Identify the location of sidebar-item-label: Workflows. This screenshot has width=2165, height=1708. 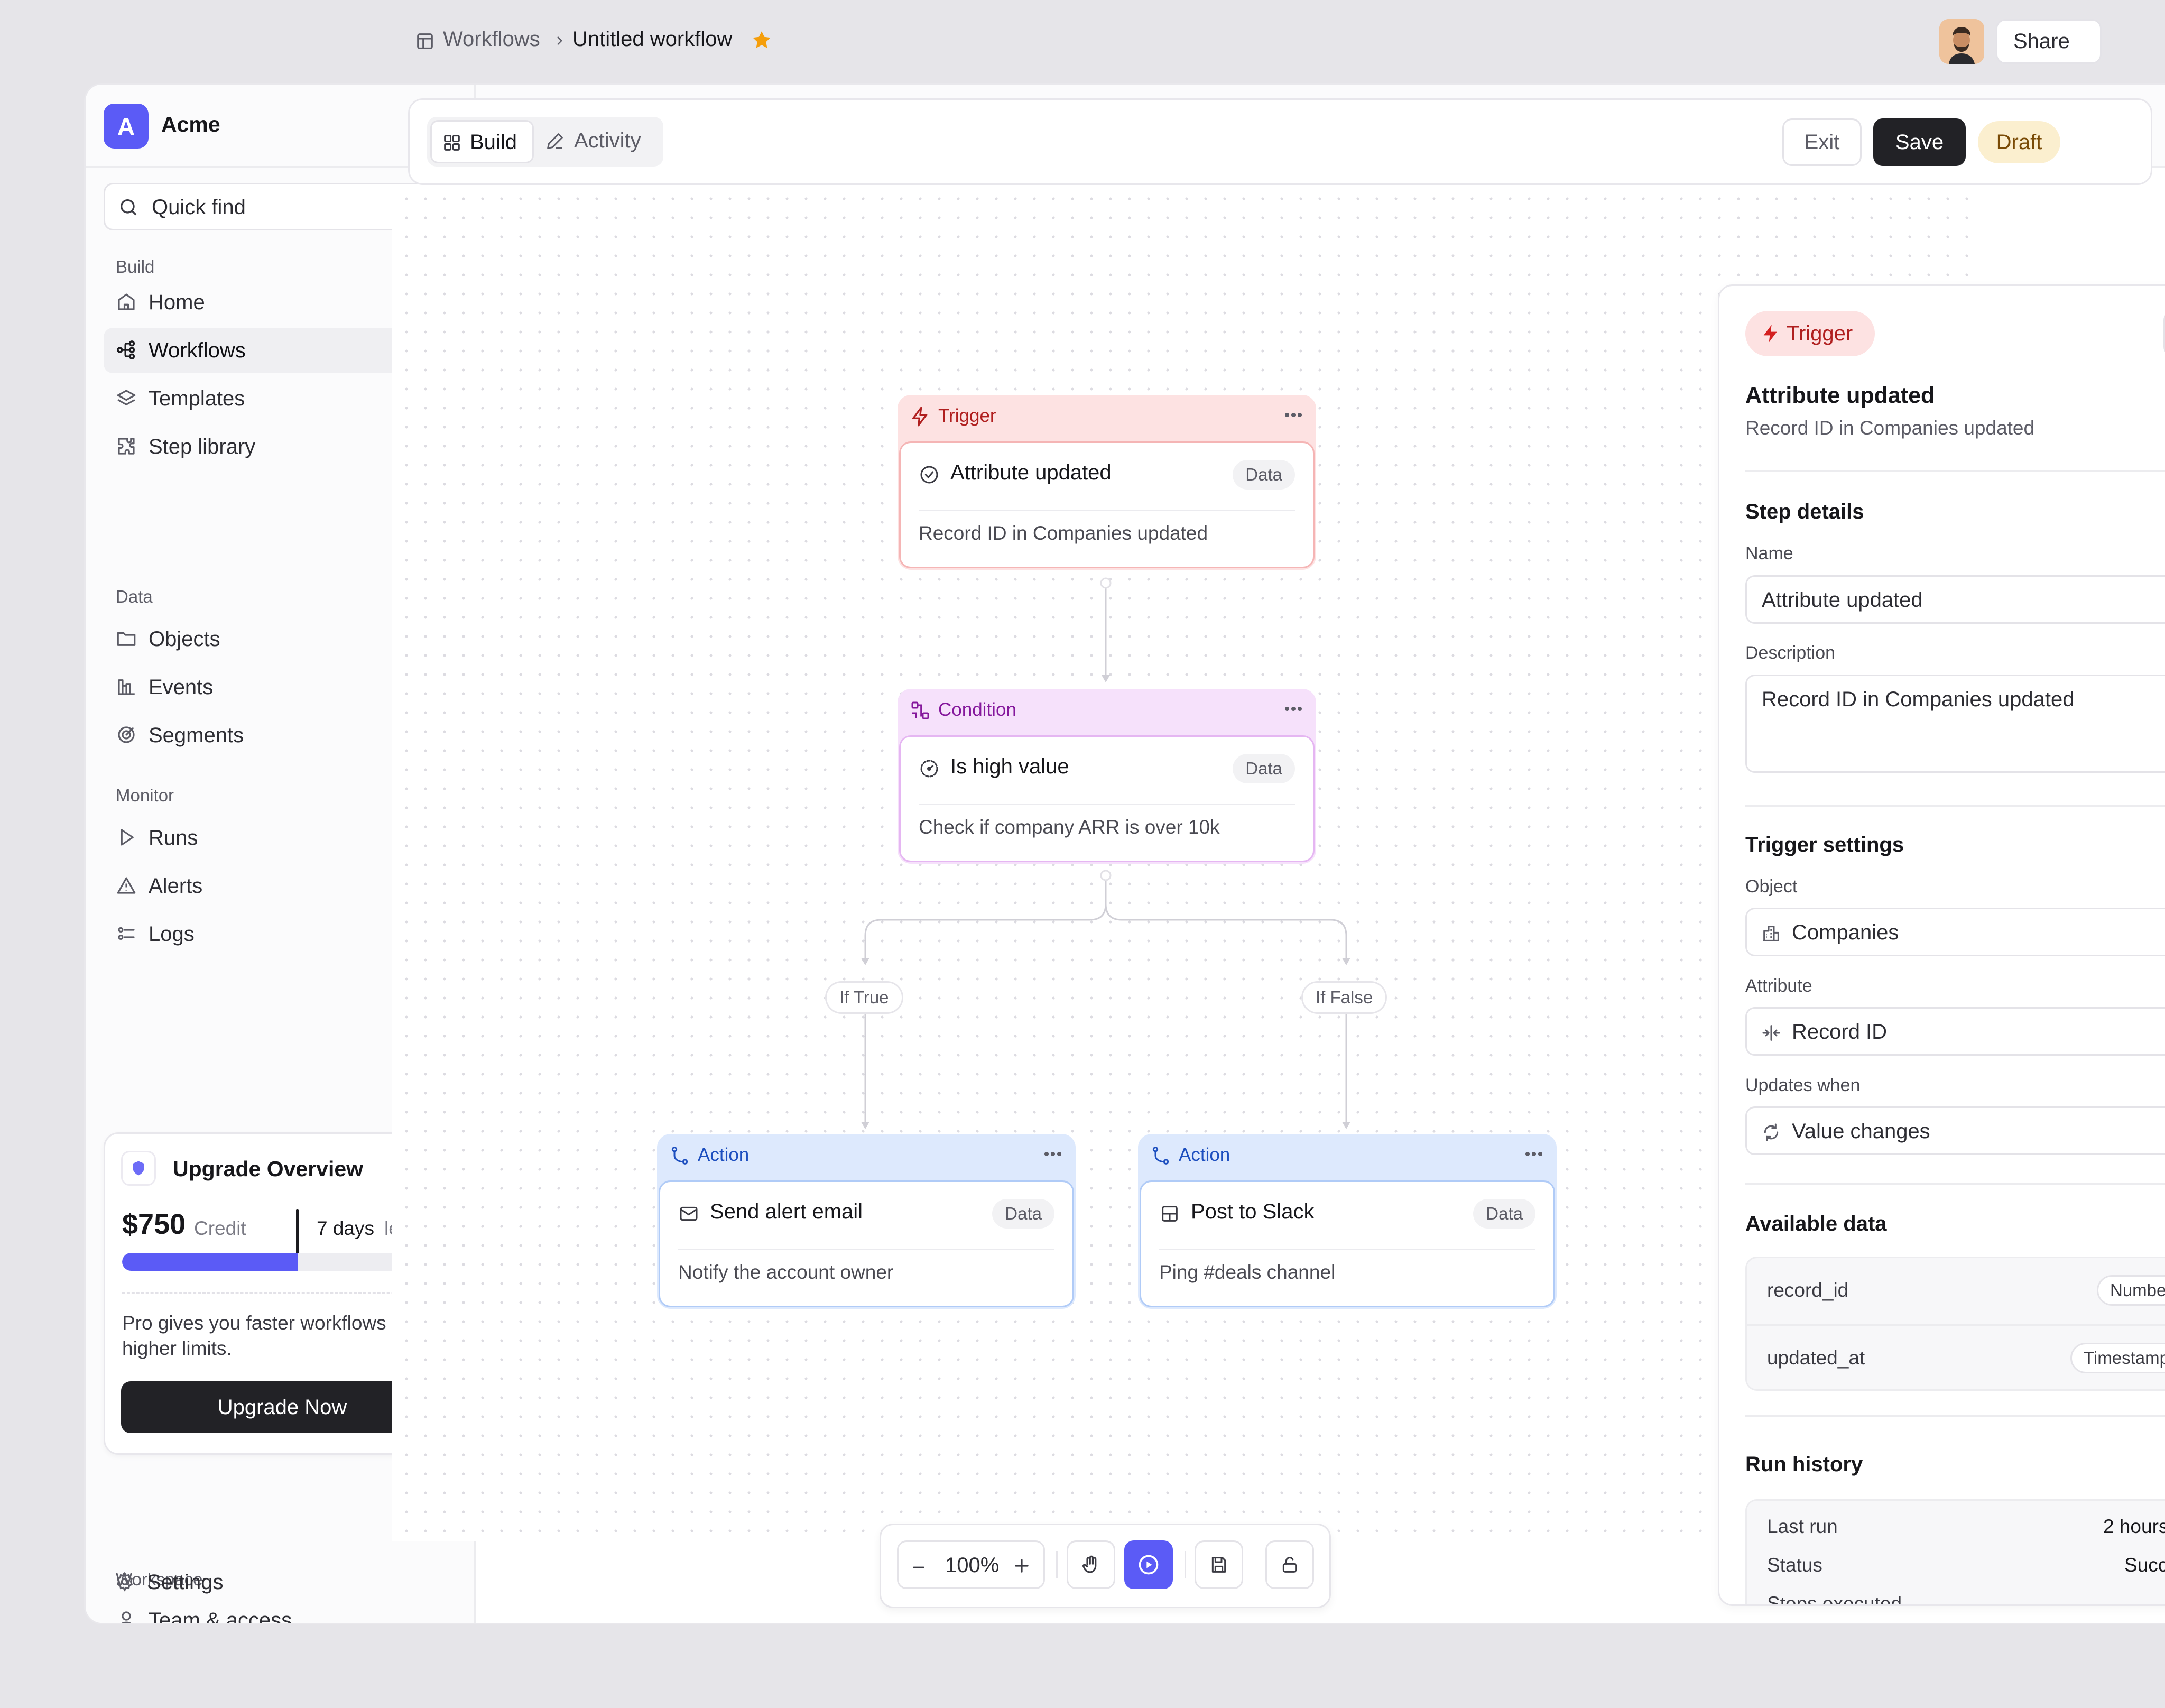
(197, 350).